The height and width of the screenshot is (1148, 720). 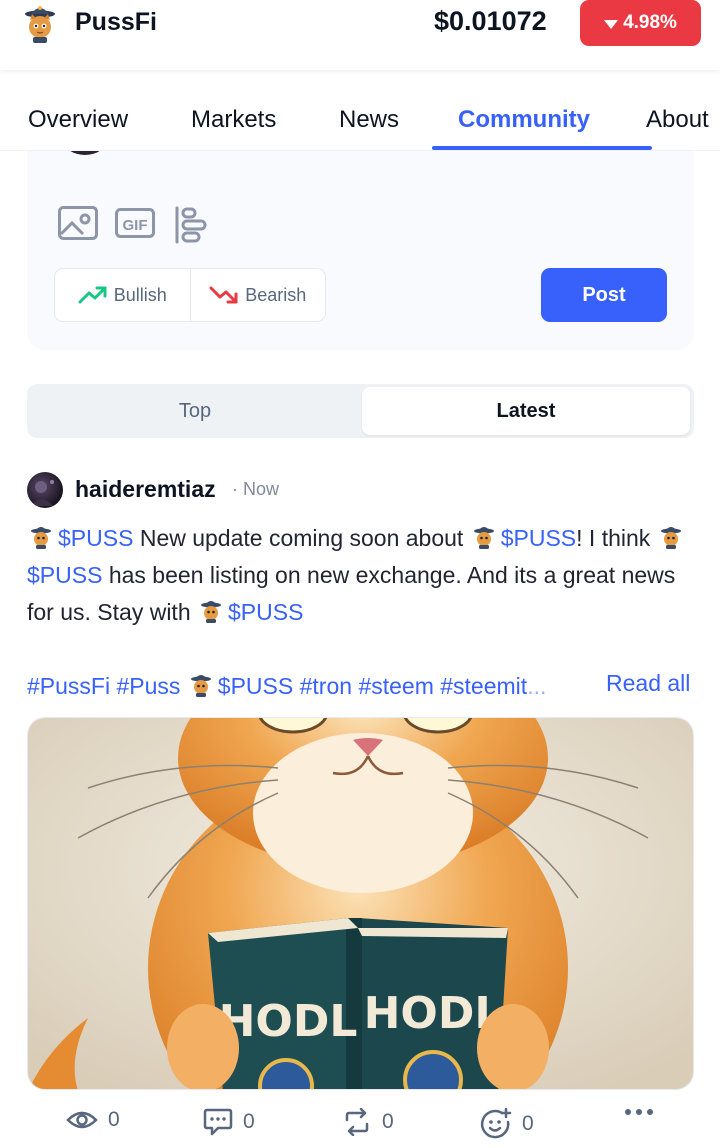 I want to click on bearish-button: Bearish, so click(x=257, y=295).